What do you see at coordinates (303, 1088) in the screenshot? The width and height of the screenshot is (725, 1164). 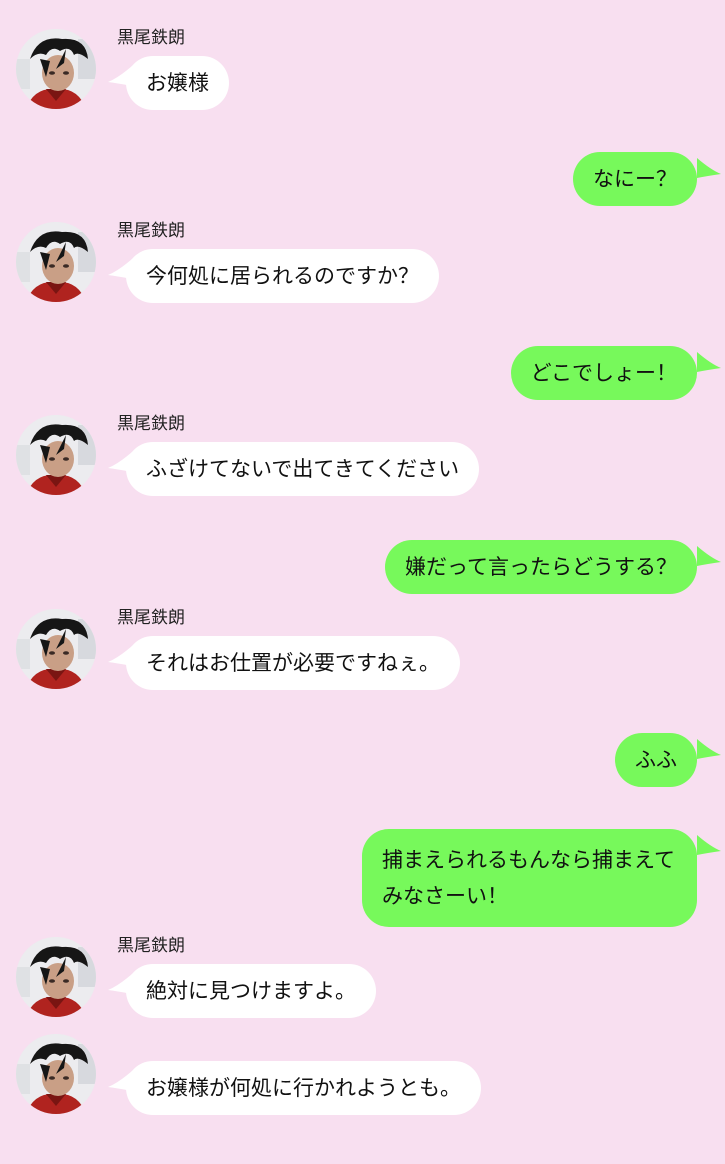 I see `incoming-message-bubble: お嬢様が何処に行かれようとも。` at bounding box center [303, 1088].